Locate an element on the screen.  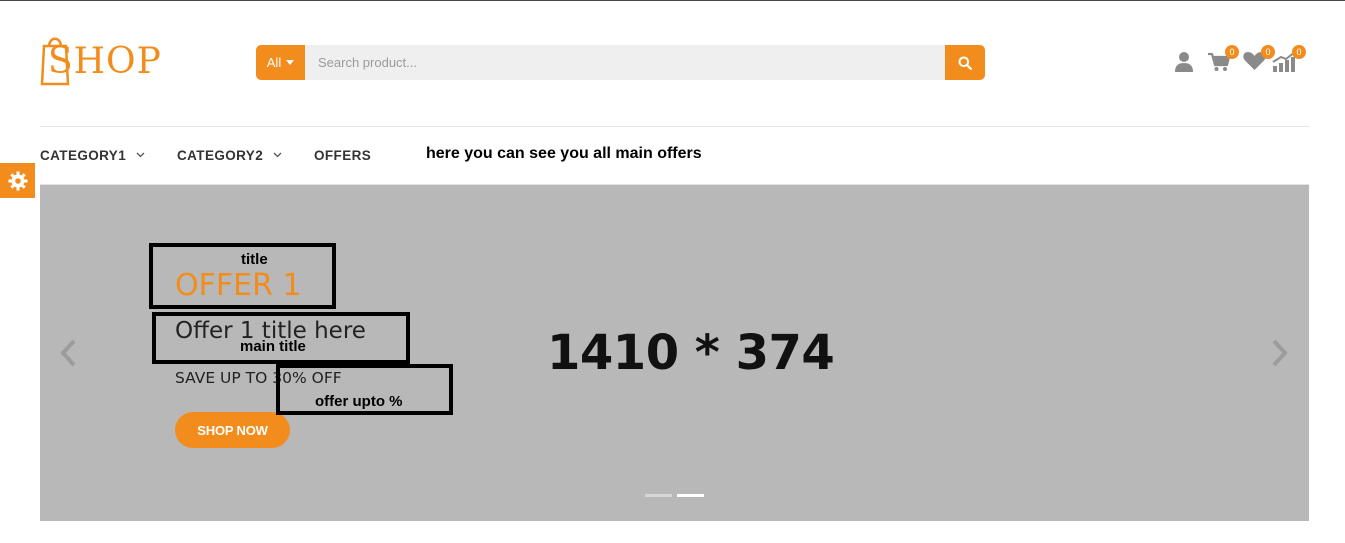
nav-annotation-note: here you can see you all main offers is located at coordinates (564, 153).